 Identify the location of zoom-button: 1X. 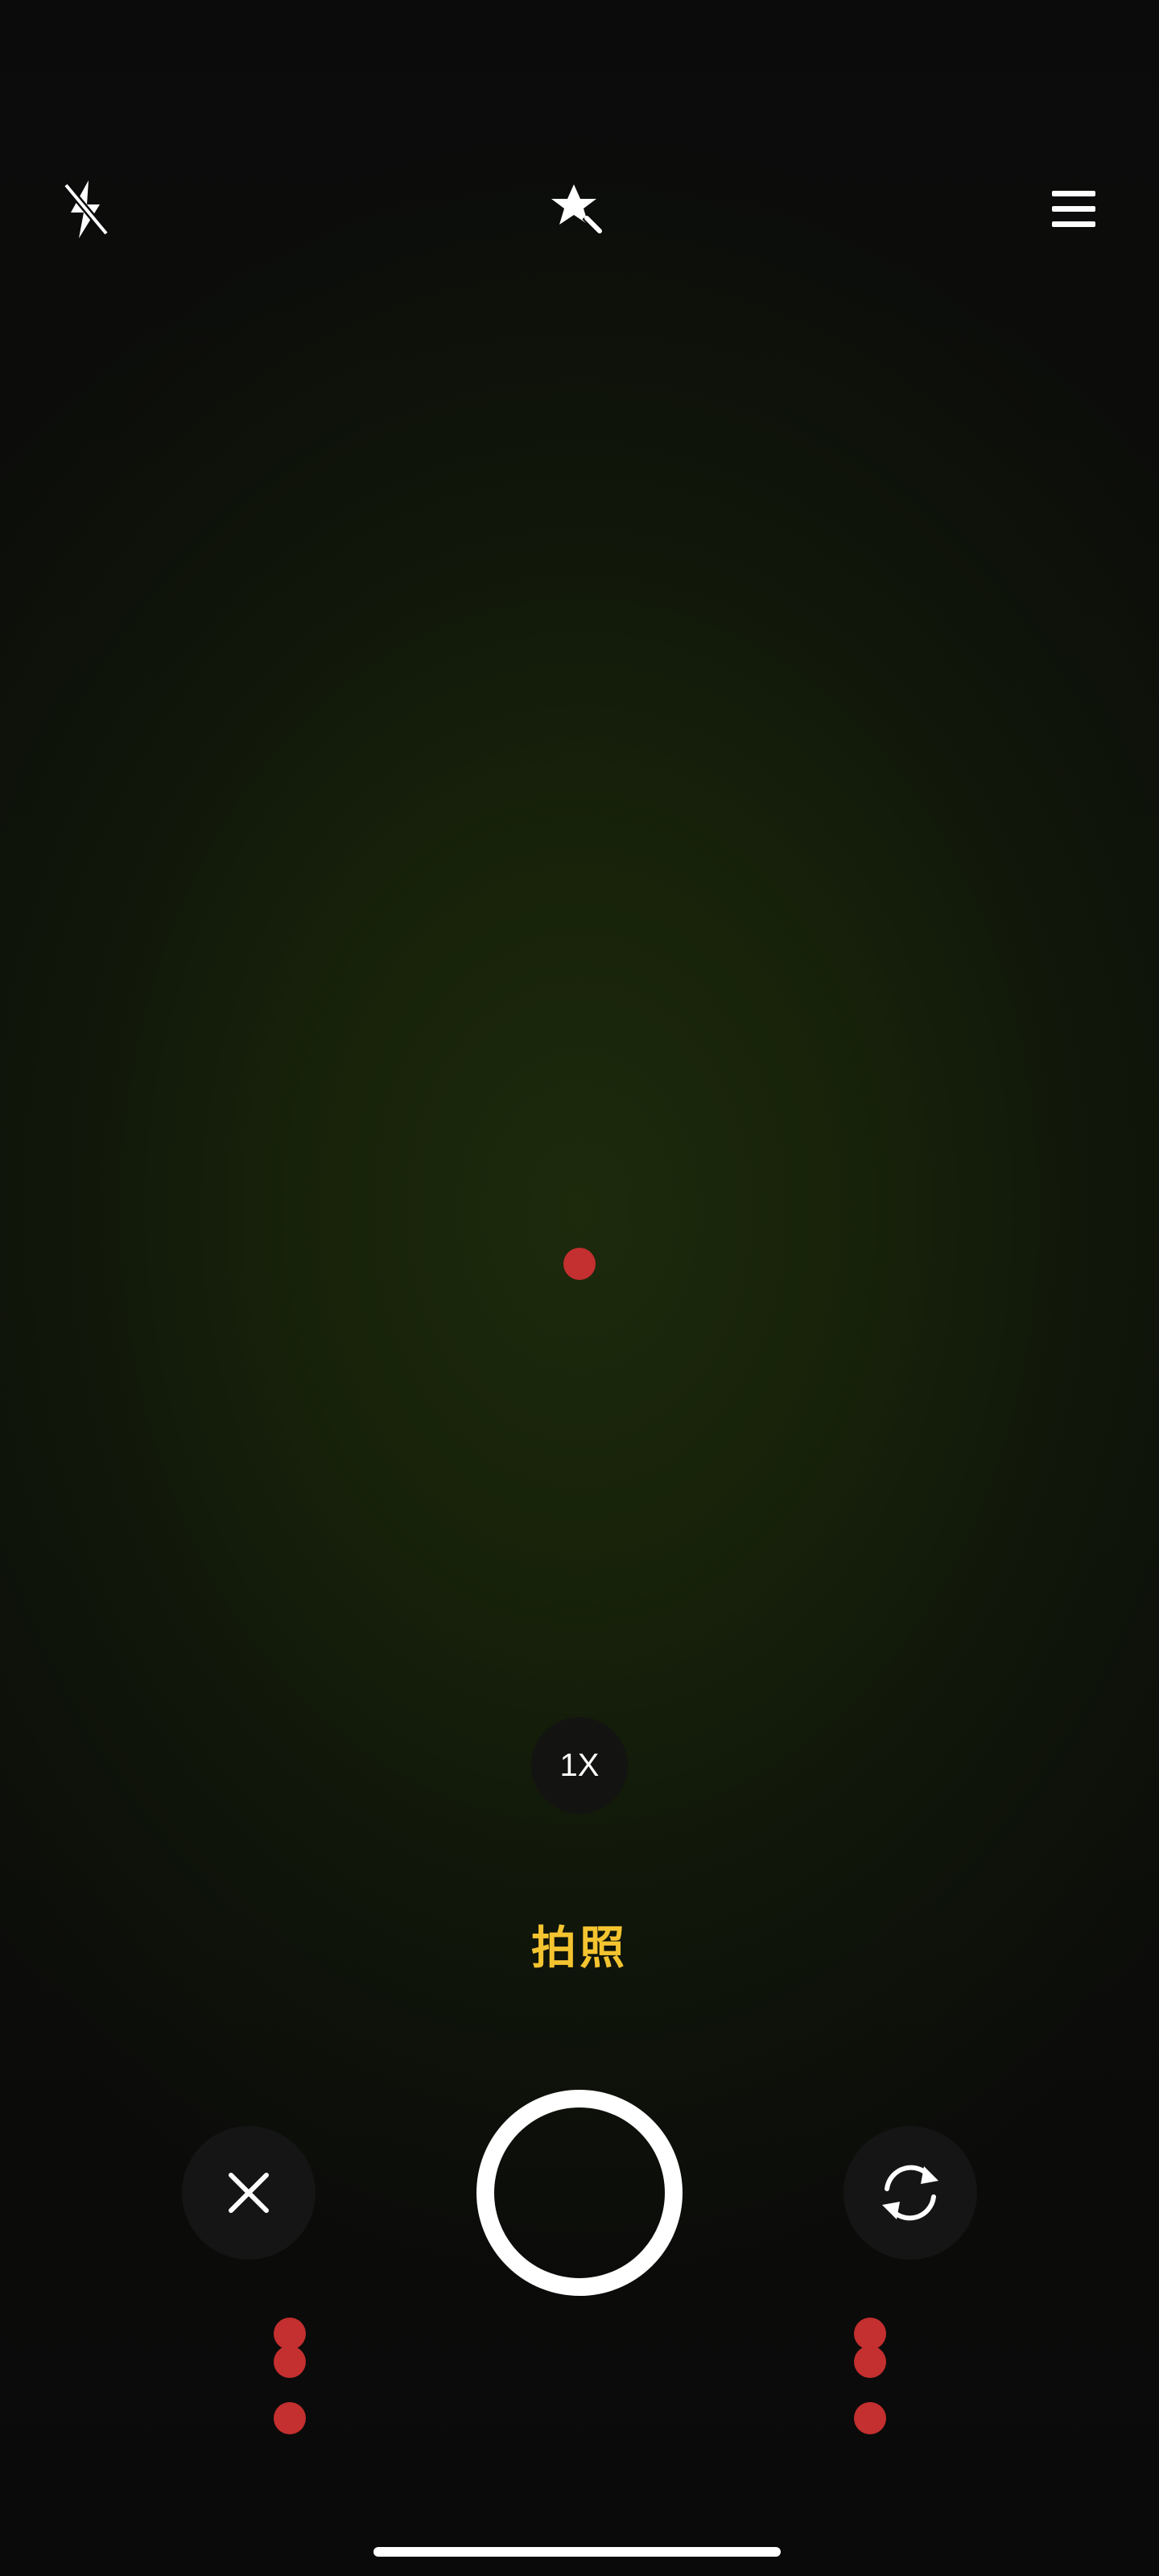
(579, 1766).